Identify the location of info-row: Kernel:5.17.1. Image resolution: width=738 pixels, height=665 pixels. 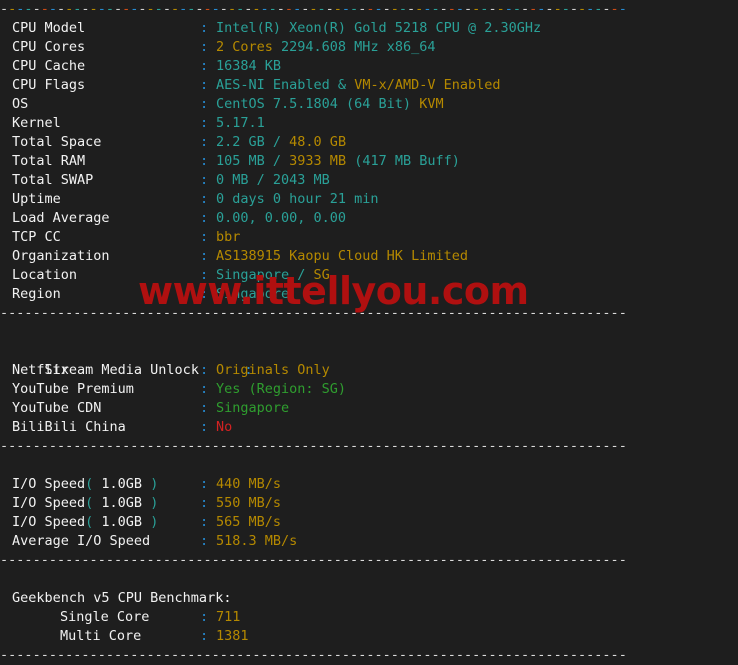
(369, 123).